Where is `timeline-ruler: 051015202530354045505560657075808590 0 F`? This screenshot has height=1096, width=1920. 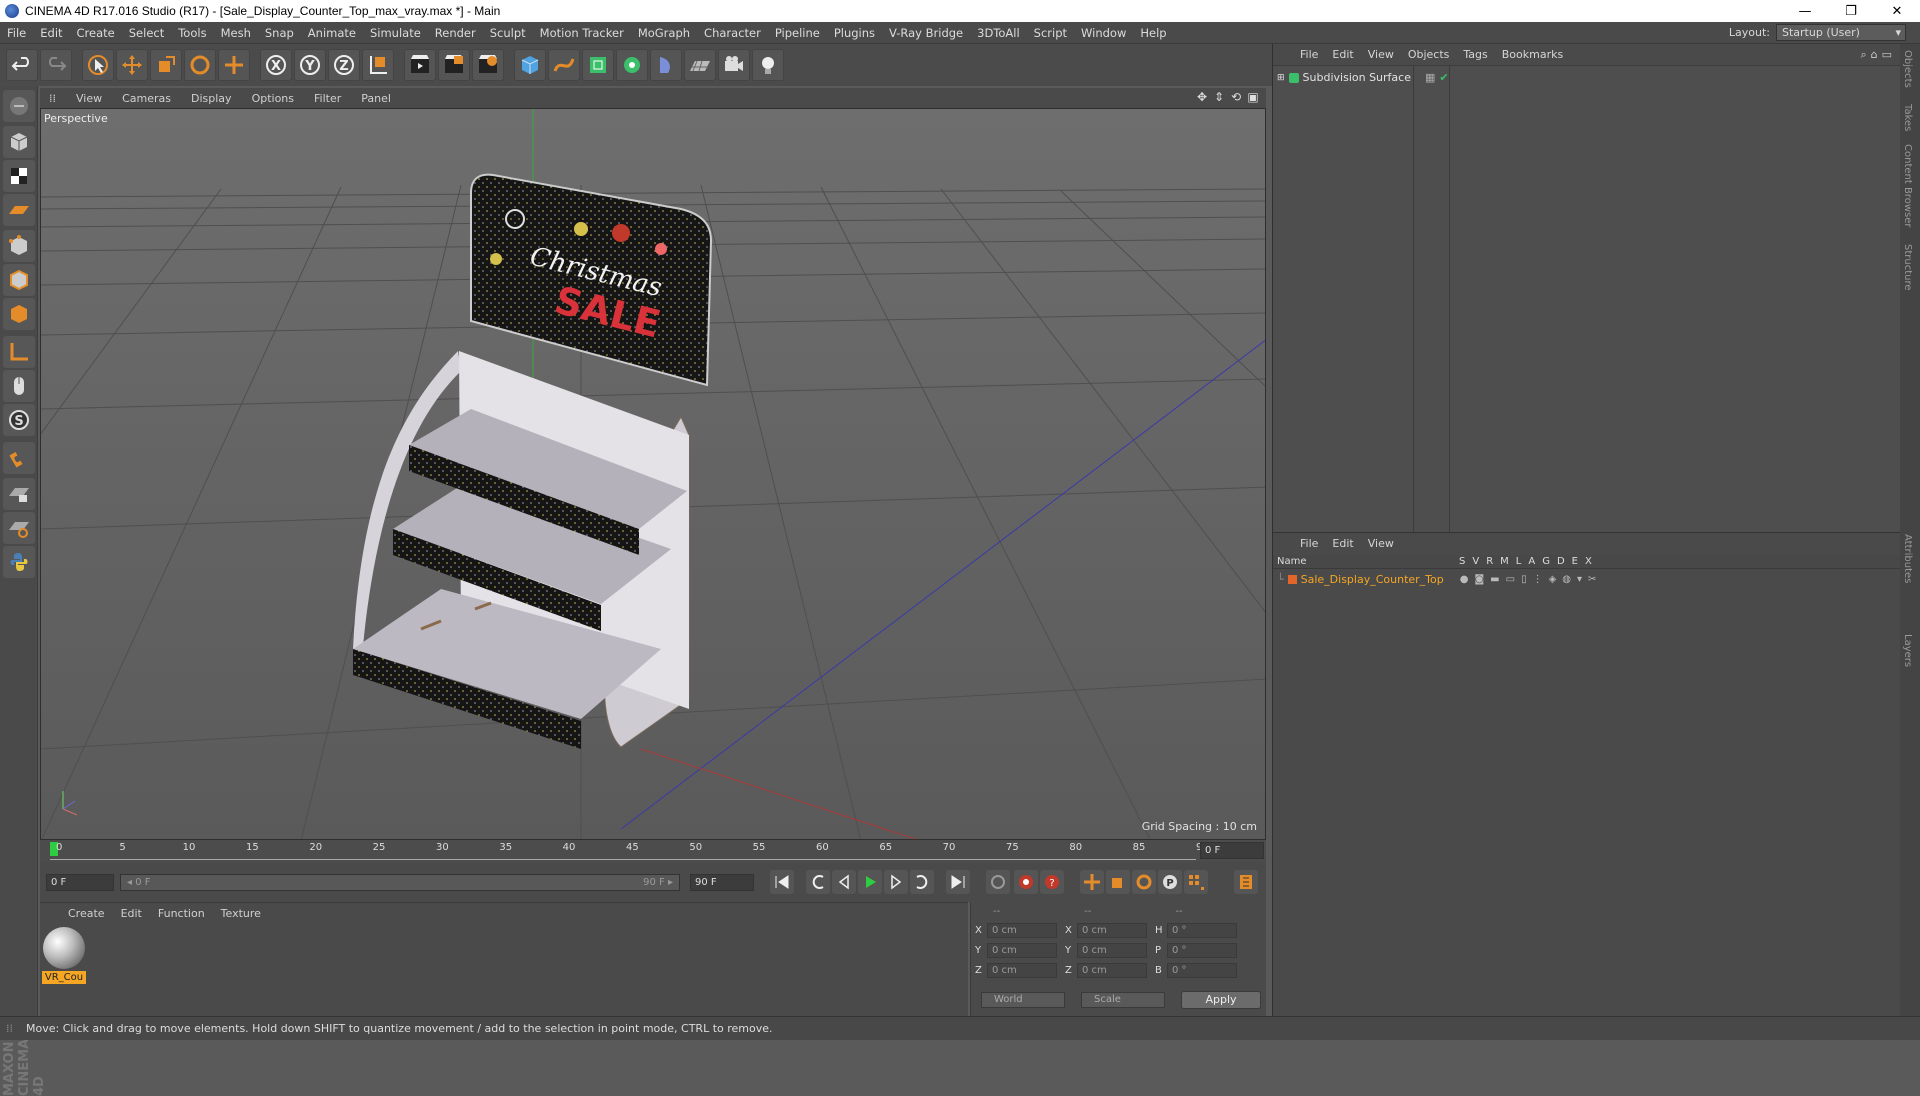 timeline-ruler: 051015202530354045505560657075808590 0 F is located at coordinates (653, 851).